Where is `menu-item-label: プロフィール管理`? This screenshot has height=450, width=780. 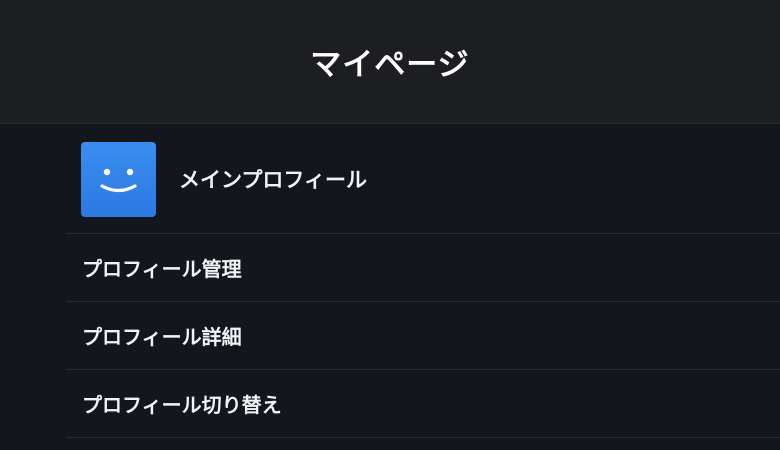
menu-item-label: プロフィール管理 is located at coordinates (162, 269).